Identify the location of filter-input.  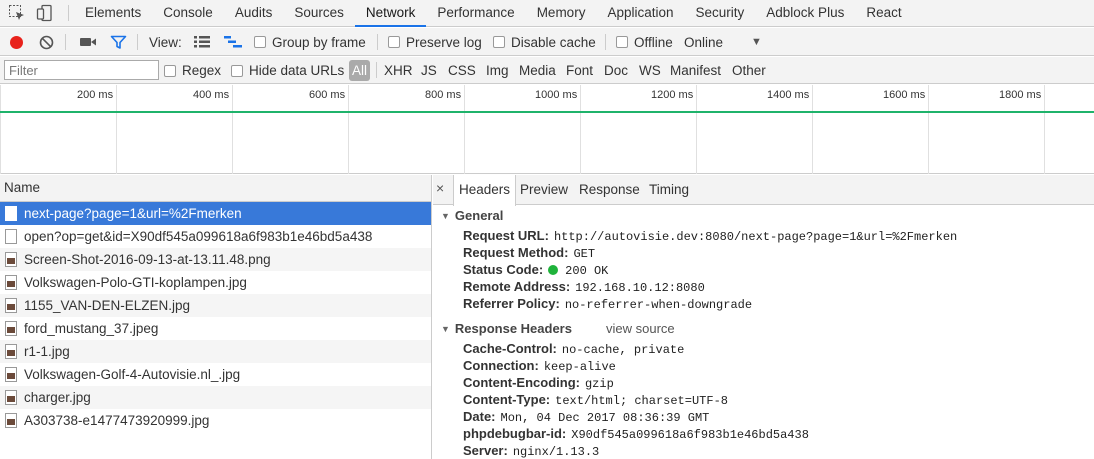
(81, 70).